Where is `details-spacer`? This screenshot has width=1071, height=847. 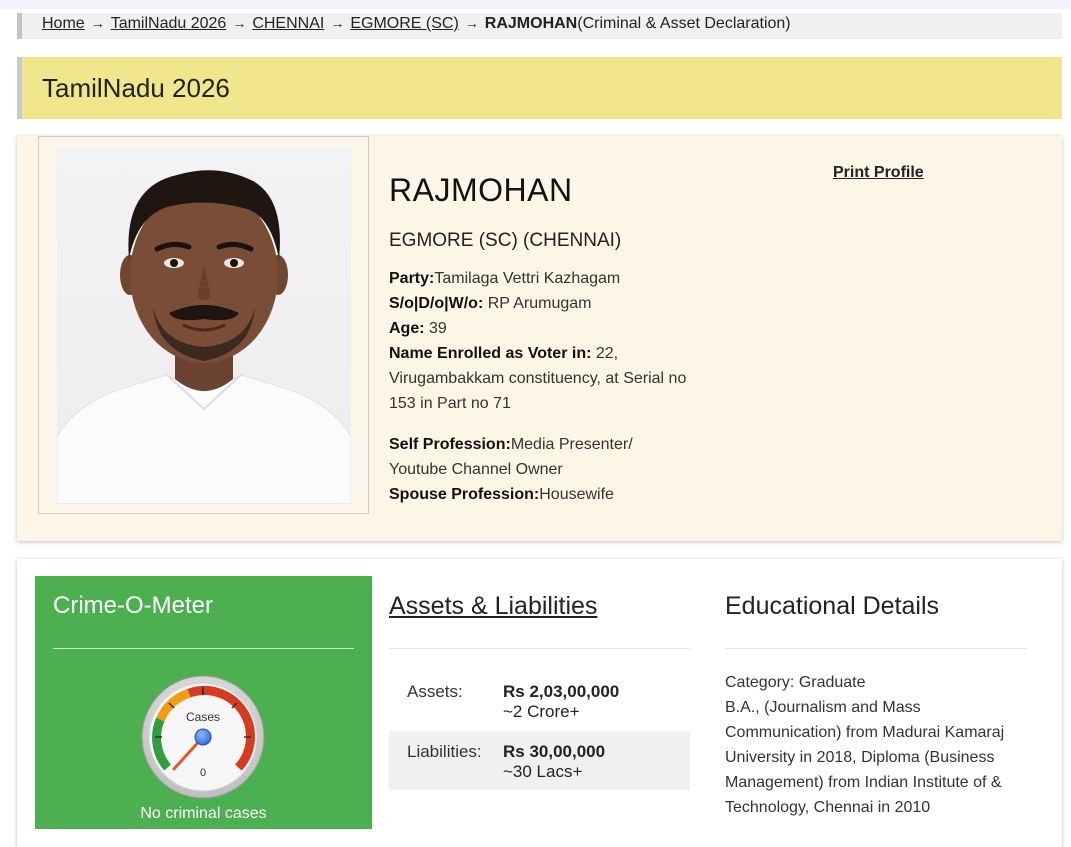 details-spacer is located at coordinates (539, 424).